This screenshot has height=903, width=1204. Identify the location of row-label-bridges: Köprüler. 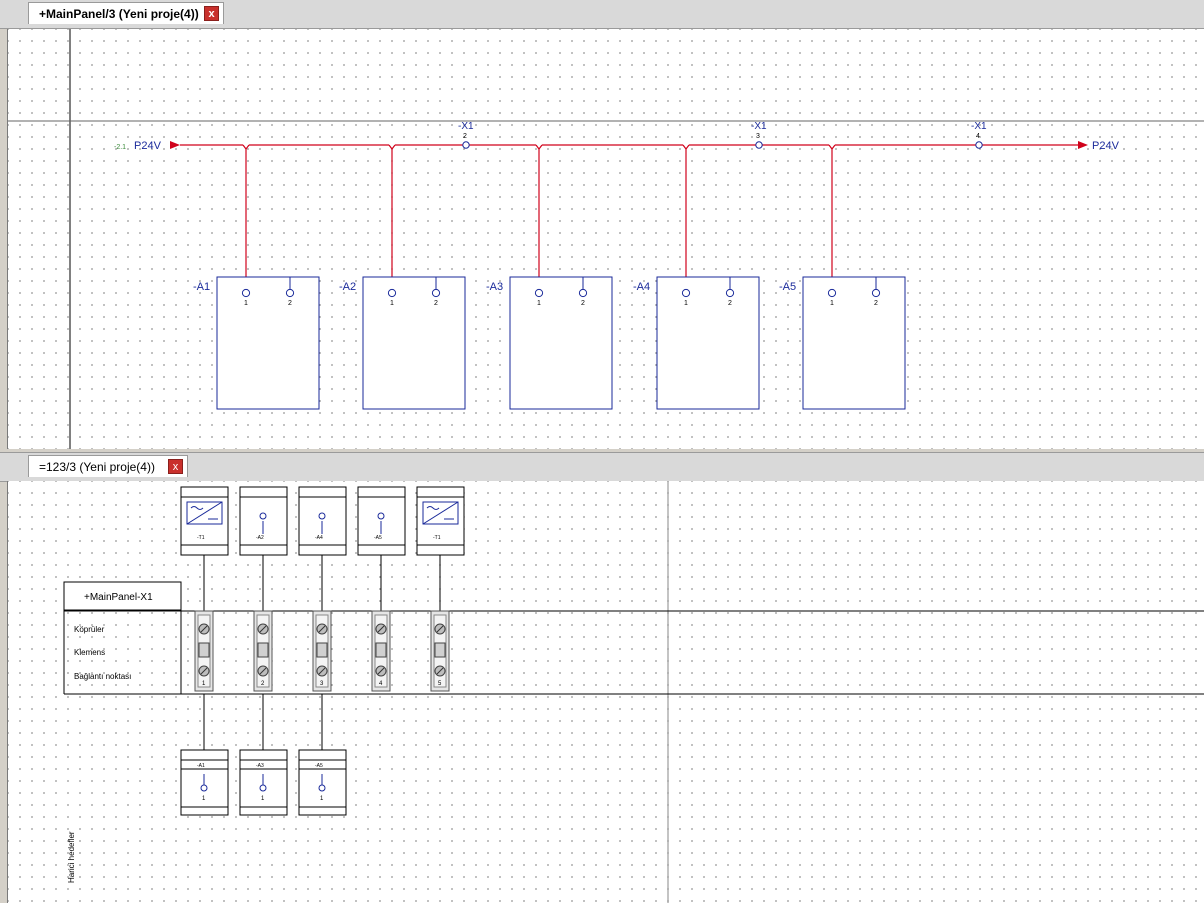
(89, 629).